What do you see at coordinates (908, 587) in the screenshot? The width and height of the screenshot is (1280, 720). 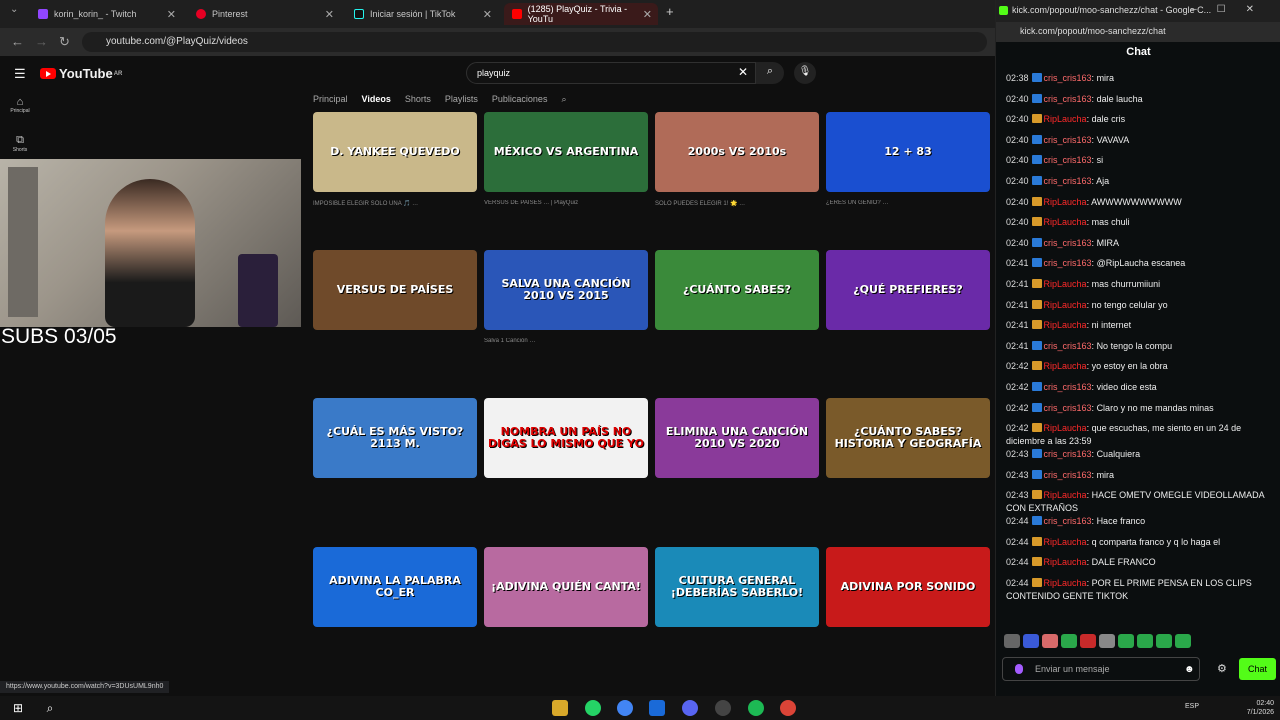 I see `video-thumbnail: ADIVINA POR SONIDO` at bounding box center [908, 587].